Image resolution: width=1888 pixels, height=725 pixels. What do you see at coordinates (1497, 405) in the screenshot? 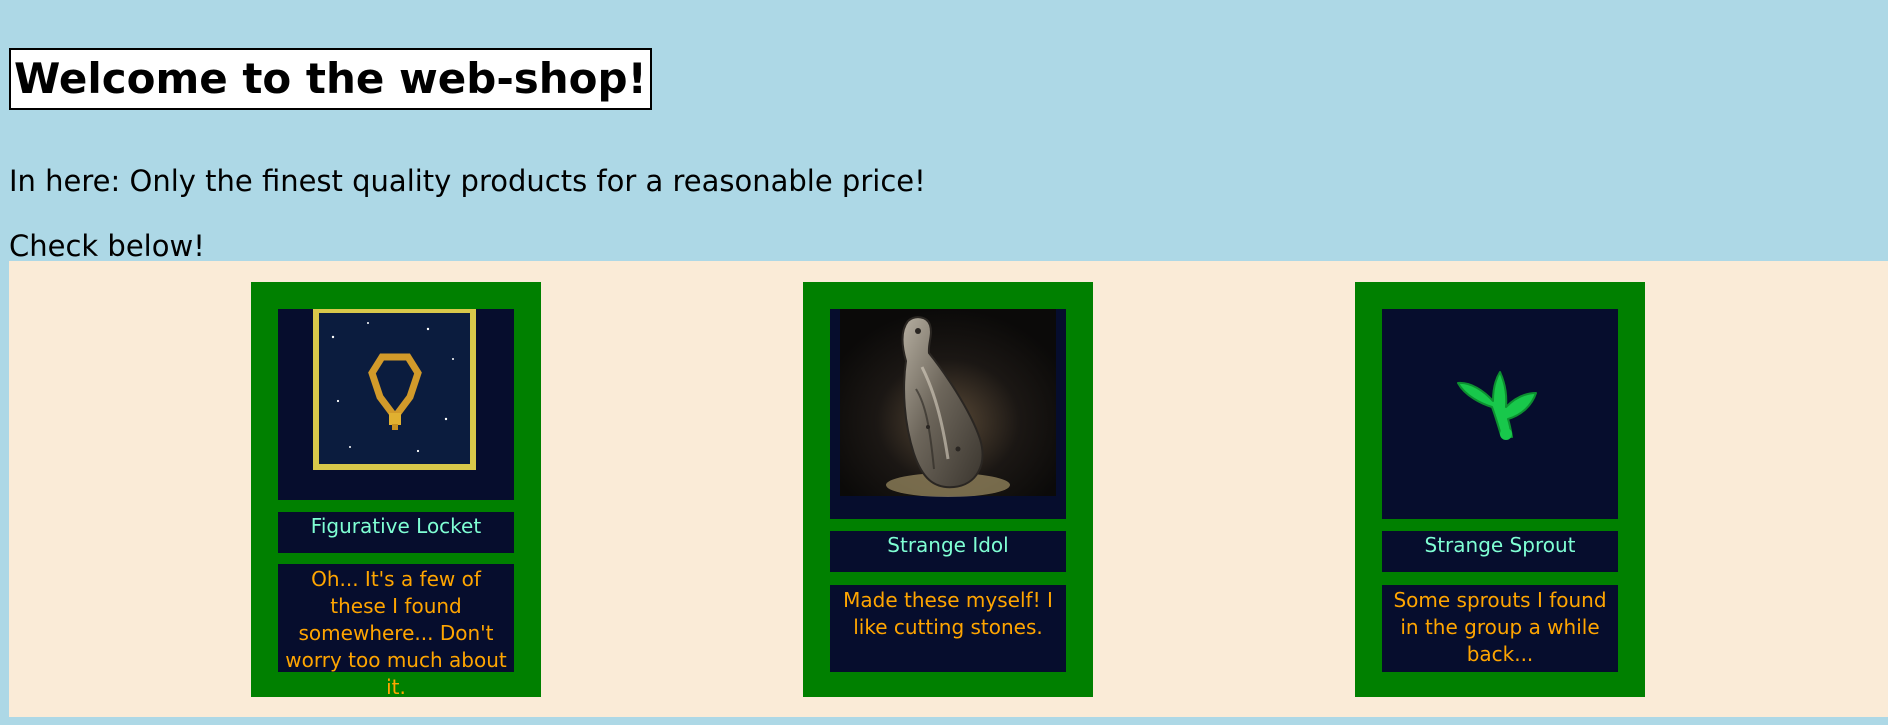
I see `sprout-icon` at bounding box center [1497, 405].